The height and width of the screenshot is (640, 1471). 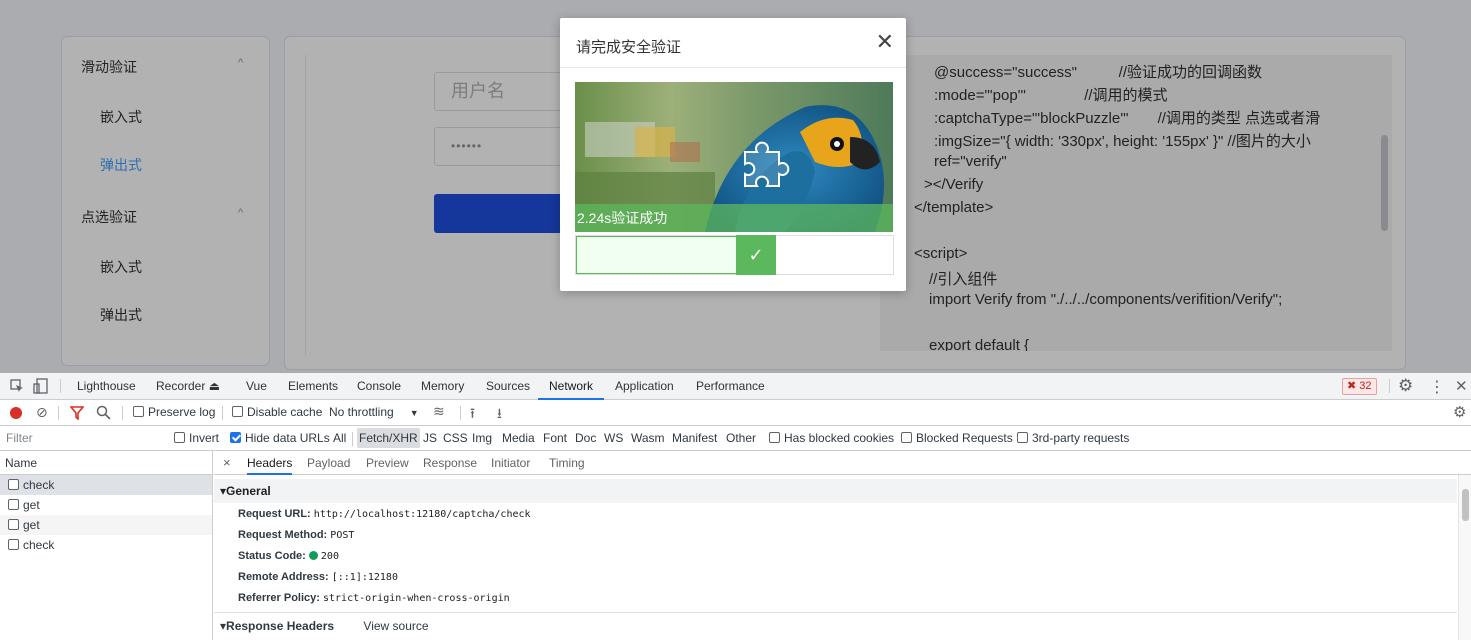 I want to click on filter-input: Filter, so click(x=80, y=438).